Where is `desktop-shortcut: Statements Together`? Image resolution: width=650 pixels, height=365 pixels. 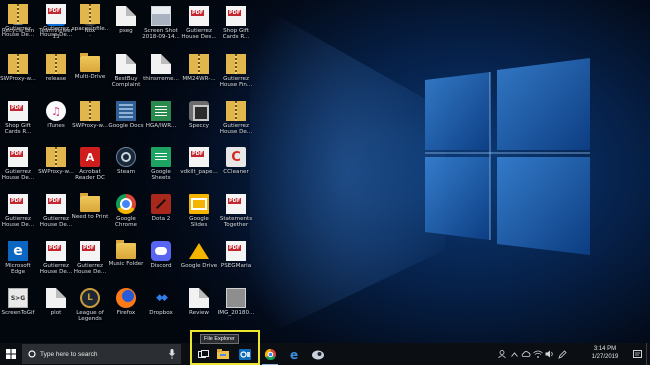
desktop-shortcut: Statements Together is located at coordinates (236, 214).